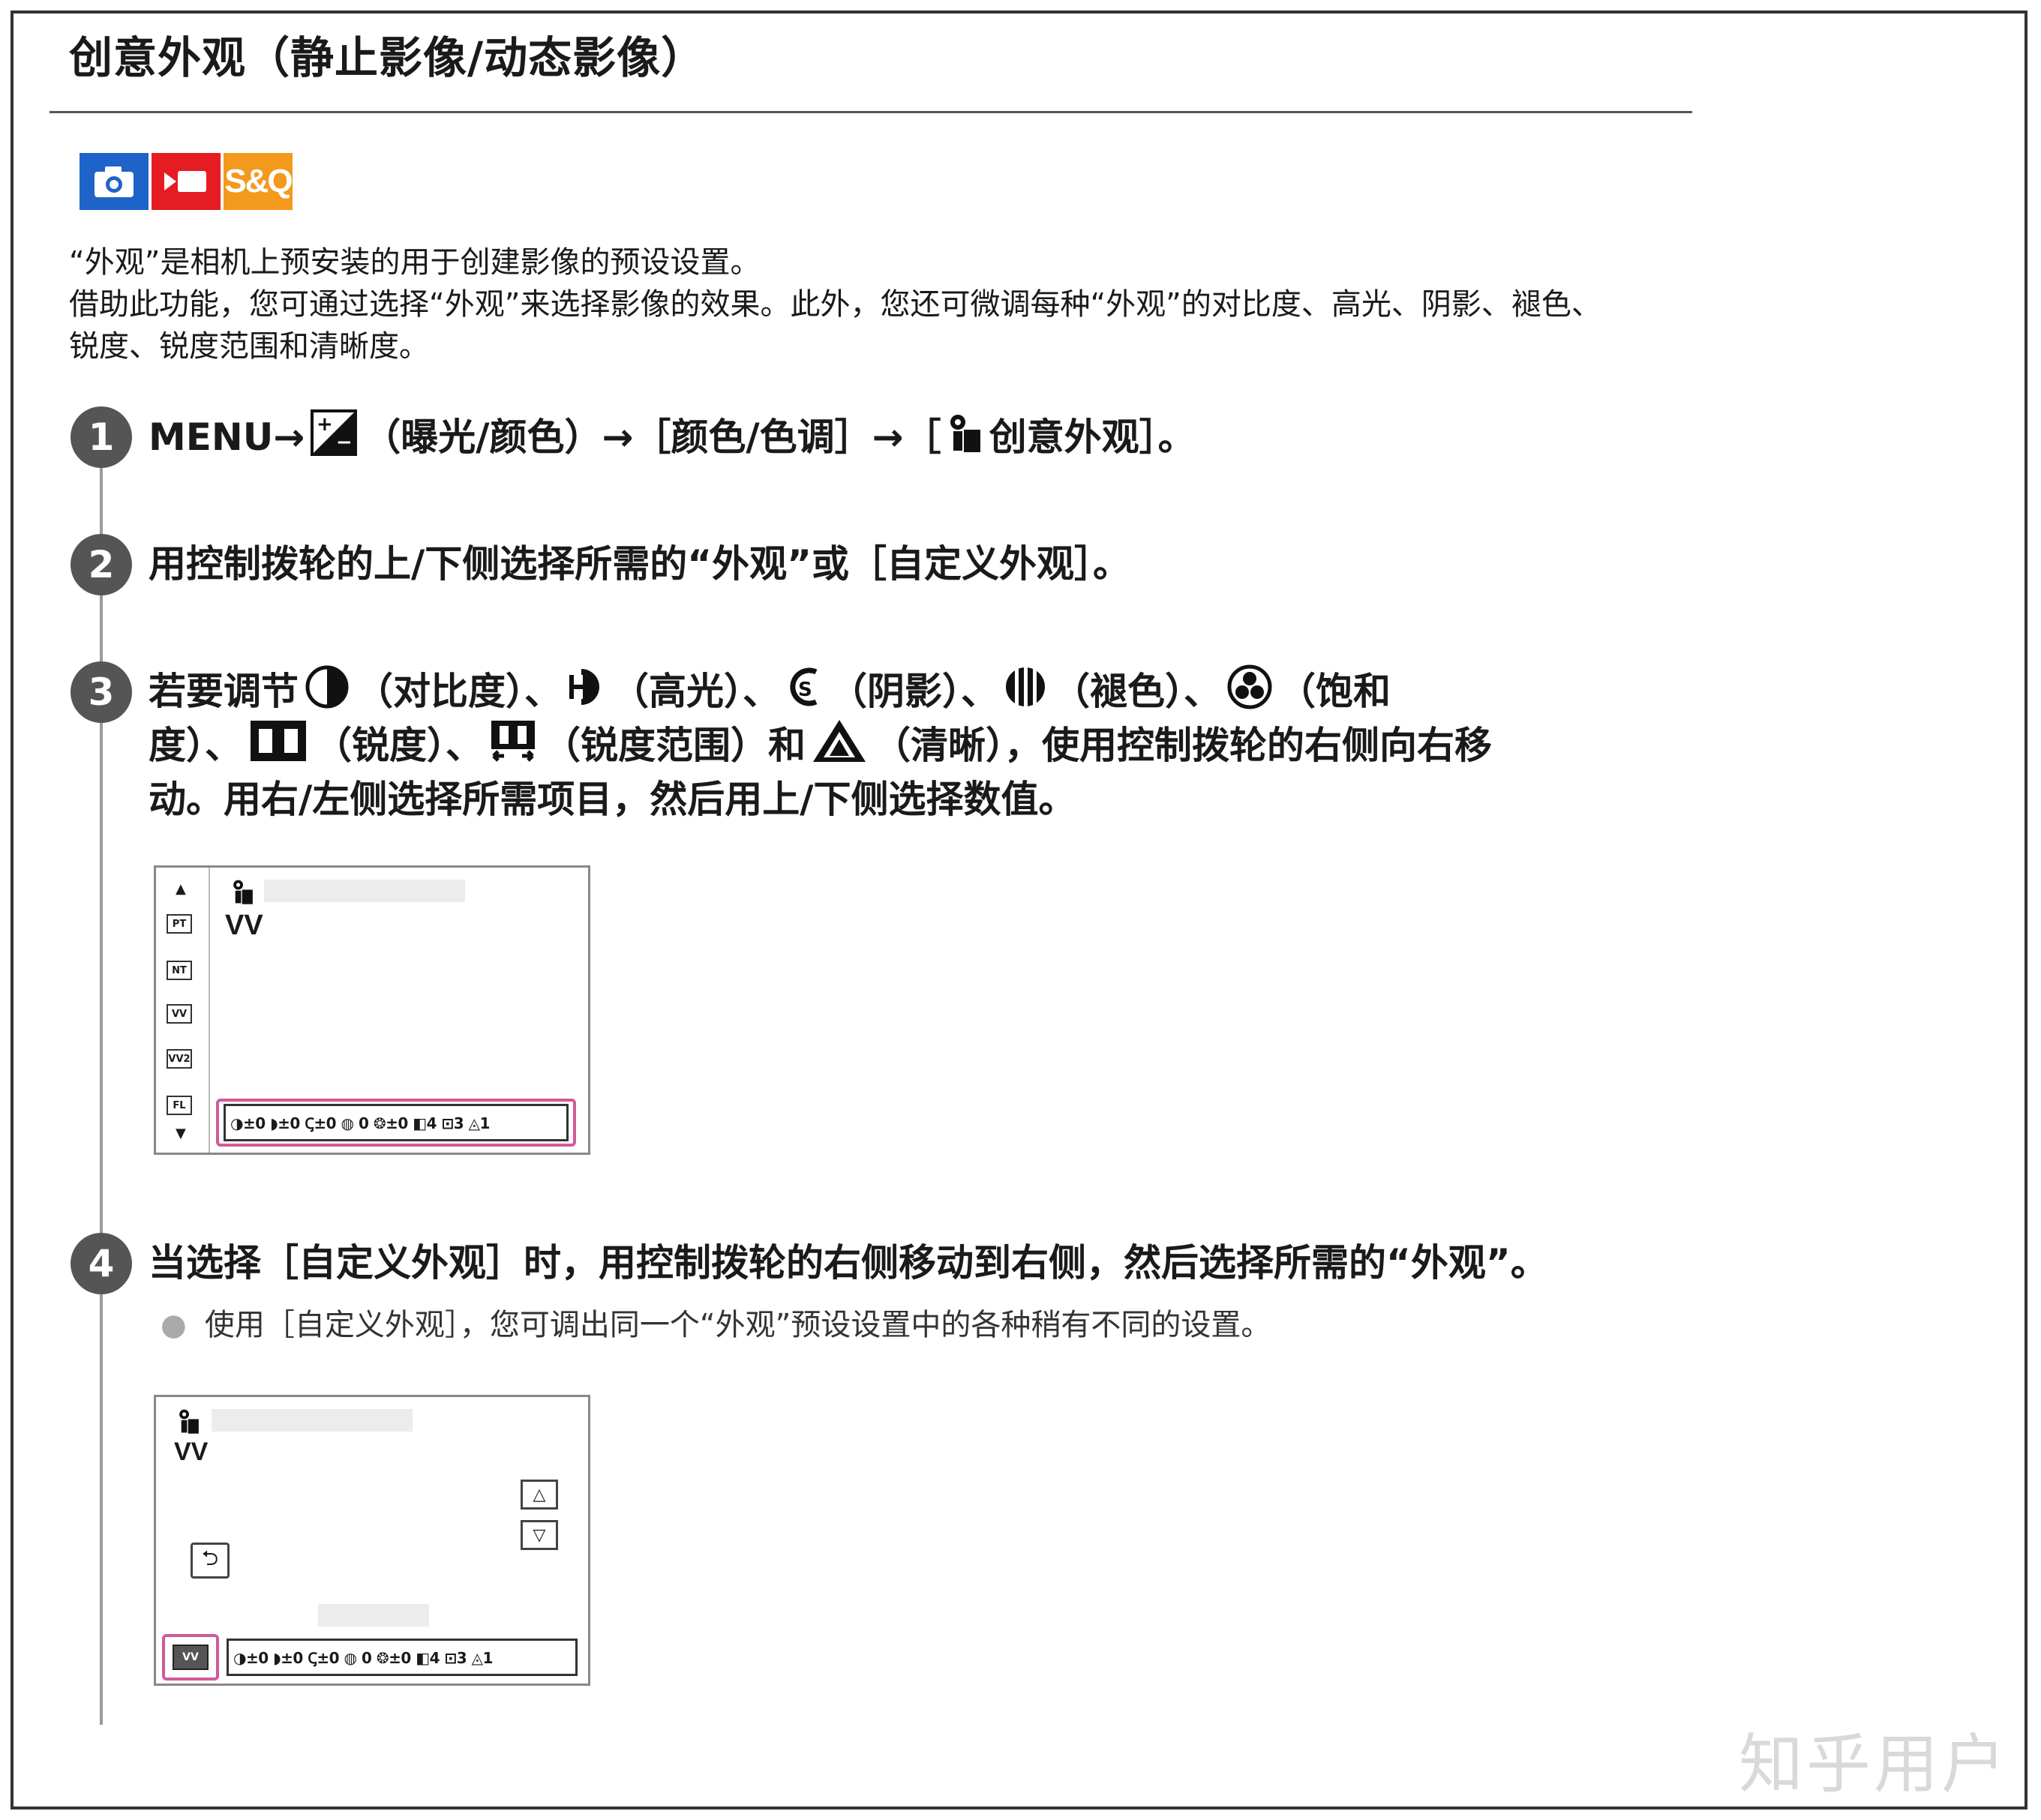 The image size is (2041, 1820). What do you see at coordinates (224, 691) in the screenshot?
I see `step-3-part: 若要调节` at bounding box center [224, 691].